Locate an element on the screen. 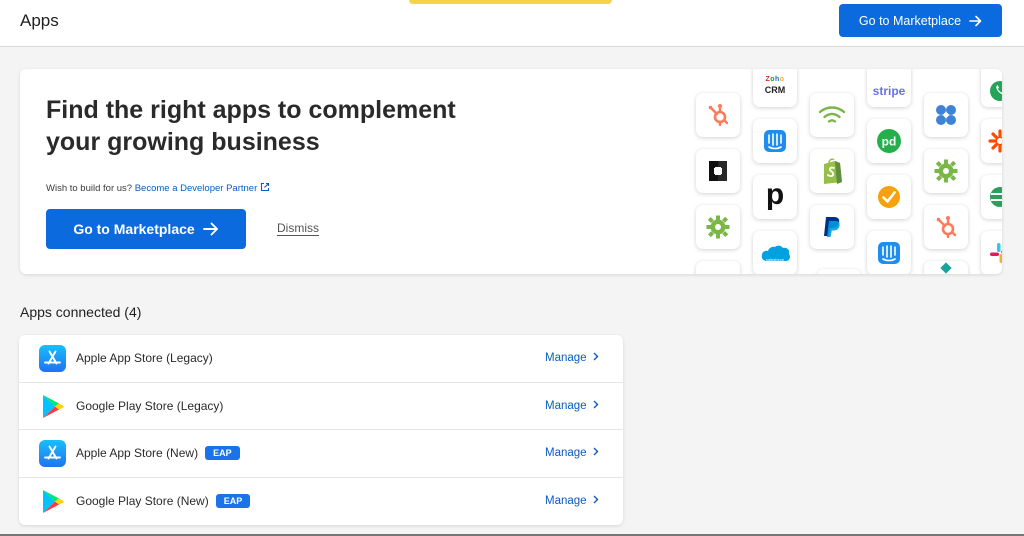 The image size is (1024, 536). bracket-app-tile is located at coordinates (718, 171).